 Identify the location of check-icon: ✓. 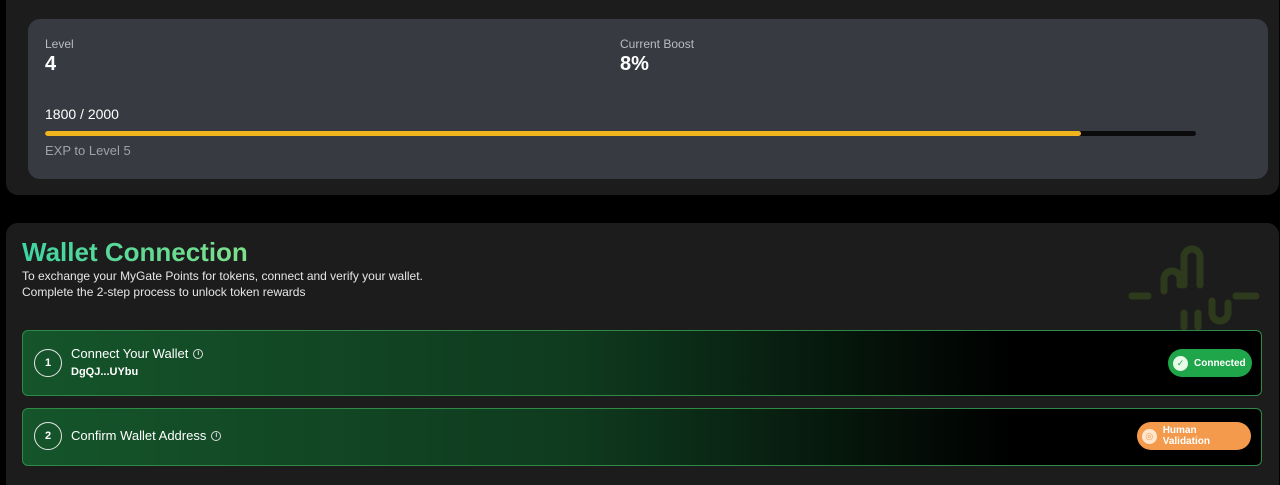
(1180, 363).